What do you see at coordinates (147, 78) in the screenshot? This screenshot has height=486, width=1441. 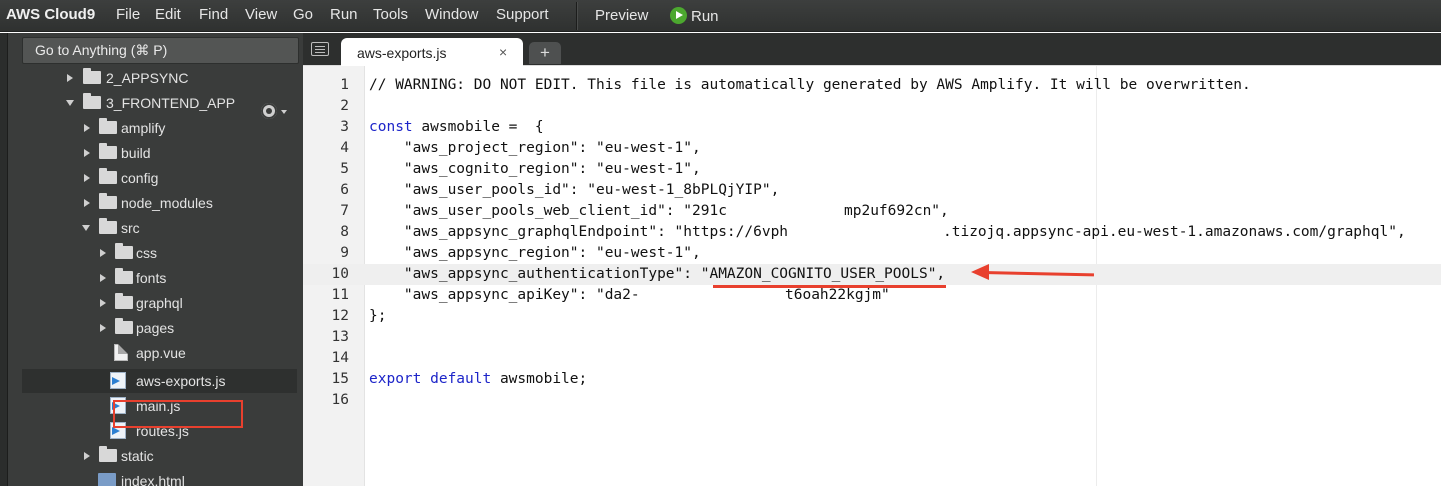 I see `tree-item-label: 2_APPSYNC` at bounding box center [147, 78].